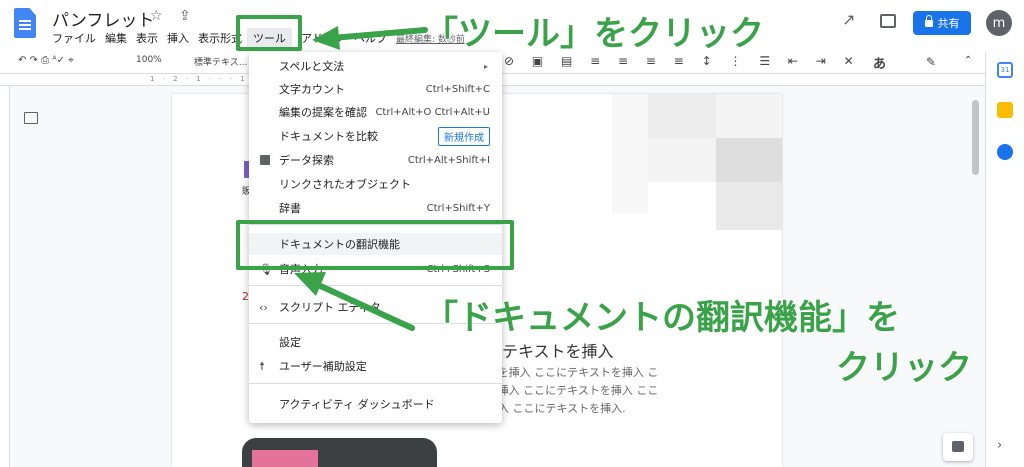 This screenshot has width=1024, height=467. I want to click on expand-panel-icon: ›, so click(999, 445).